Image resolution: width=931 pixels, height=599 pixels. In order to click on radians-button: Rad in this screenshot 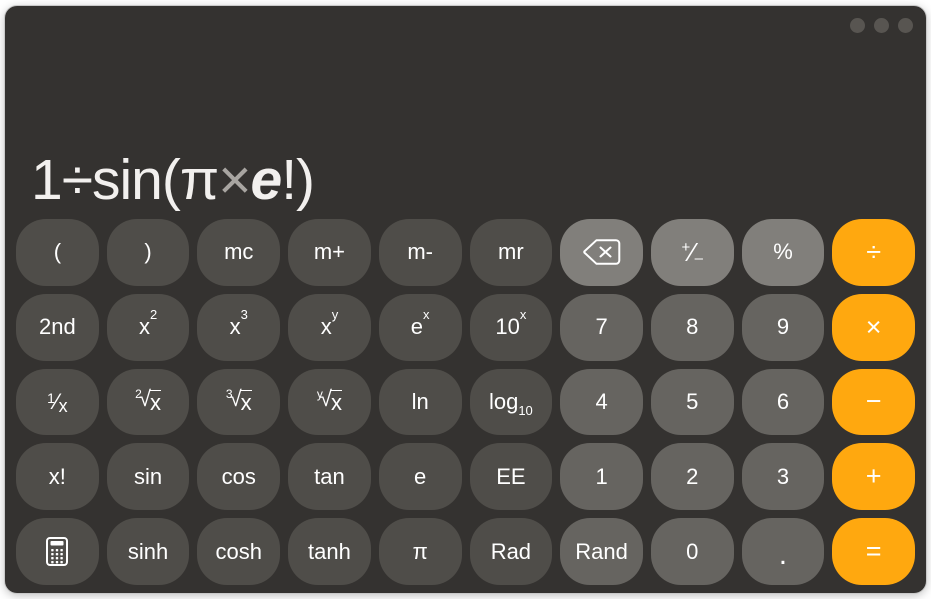, I will do `click(511, 551)`.